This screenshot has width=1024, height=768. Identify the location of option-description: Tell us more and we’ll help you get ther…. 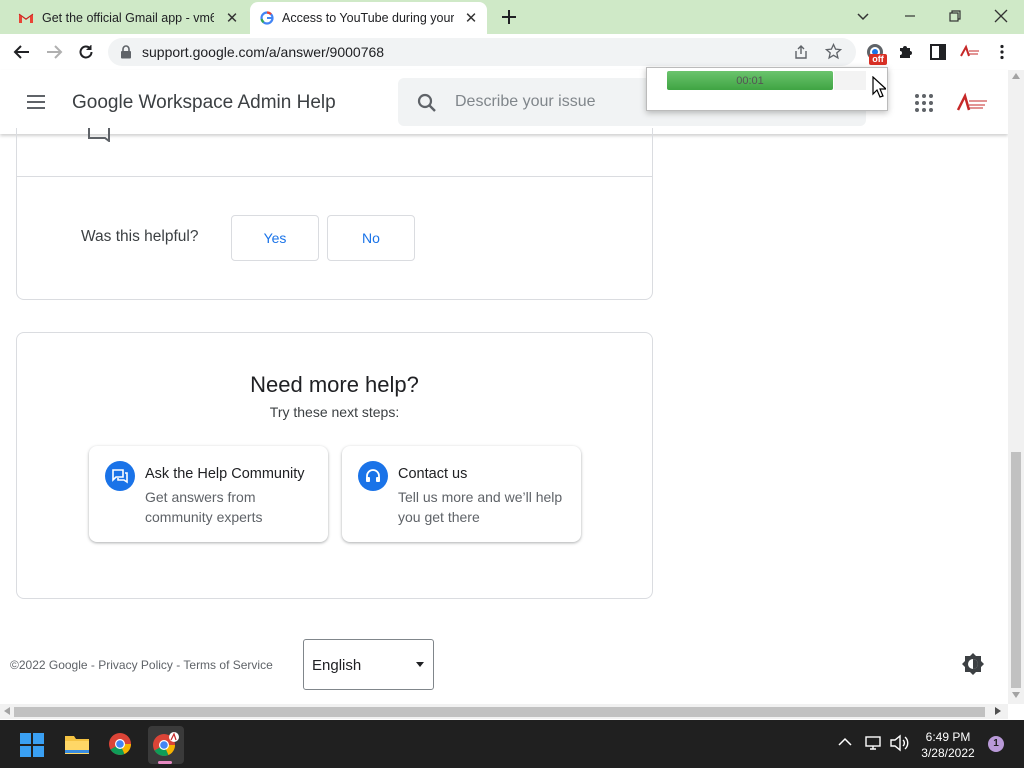
(480, 507).